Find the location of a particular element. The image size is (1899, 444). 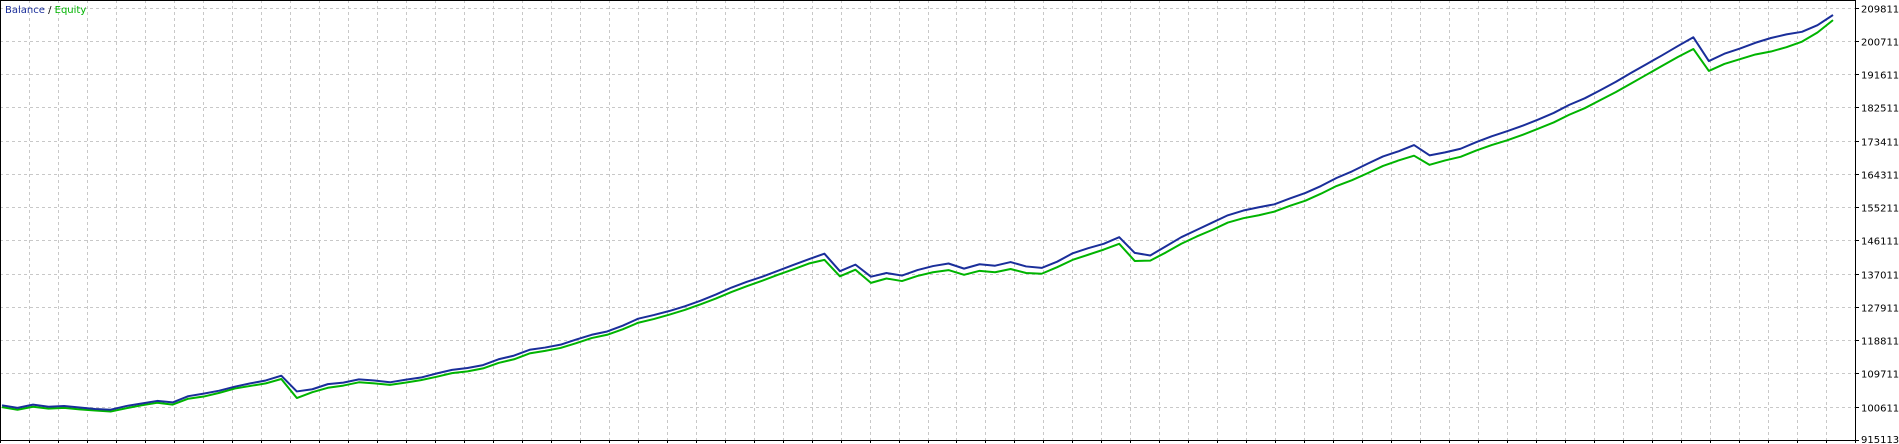

y-tick-label: 915113 is located at coordinates (1880, 439).